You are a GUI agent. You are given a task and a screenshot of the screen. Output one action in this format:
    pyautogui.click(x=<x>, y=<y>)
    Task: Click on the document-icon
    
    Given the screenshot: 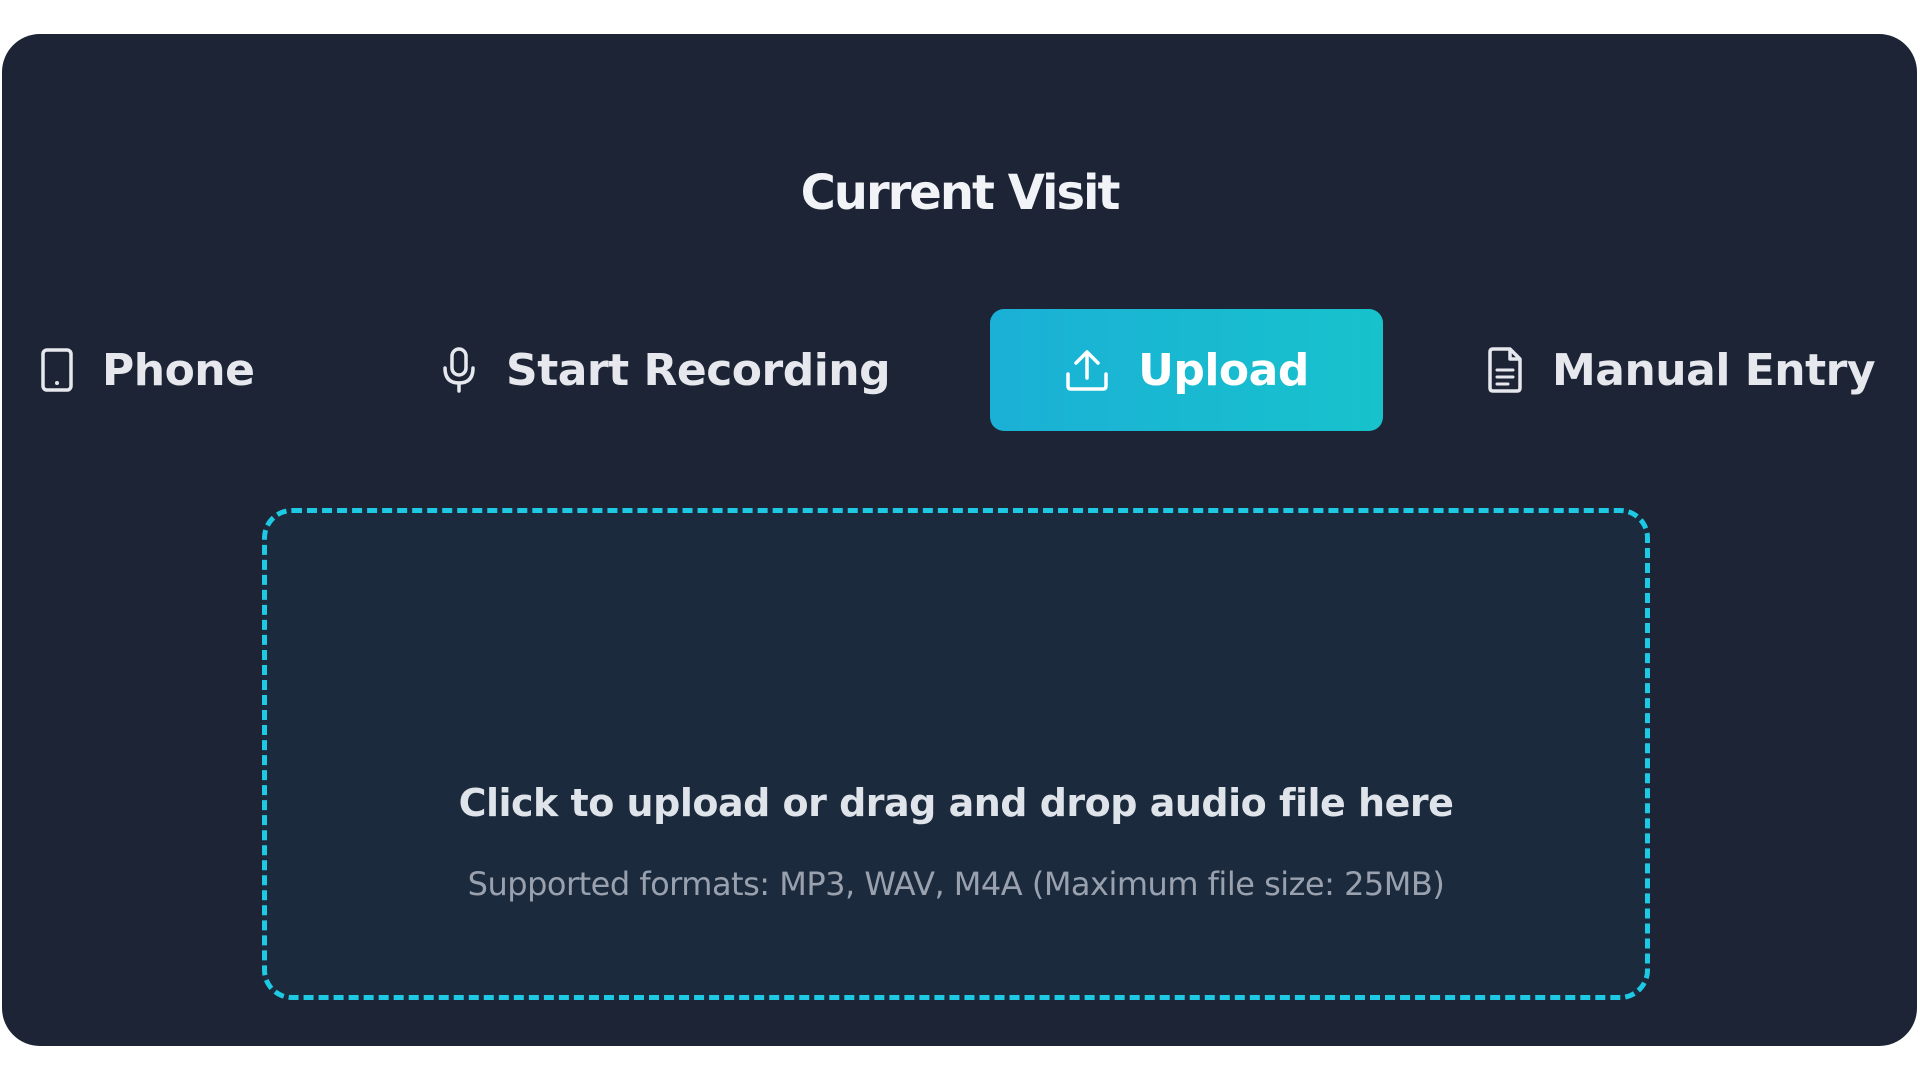 What is the action you would take?
    pyautogui.click(x=1505, y=370)
    